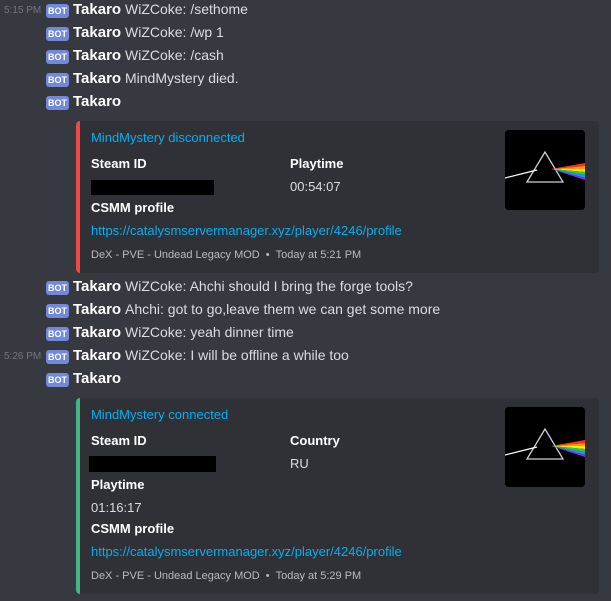 Image resolution: width=611 pixels, height=601 pixels. I want to click on playtime-value: 01:16:17, so click(116, 507).